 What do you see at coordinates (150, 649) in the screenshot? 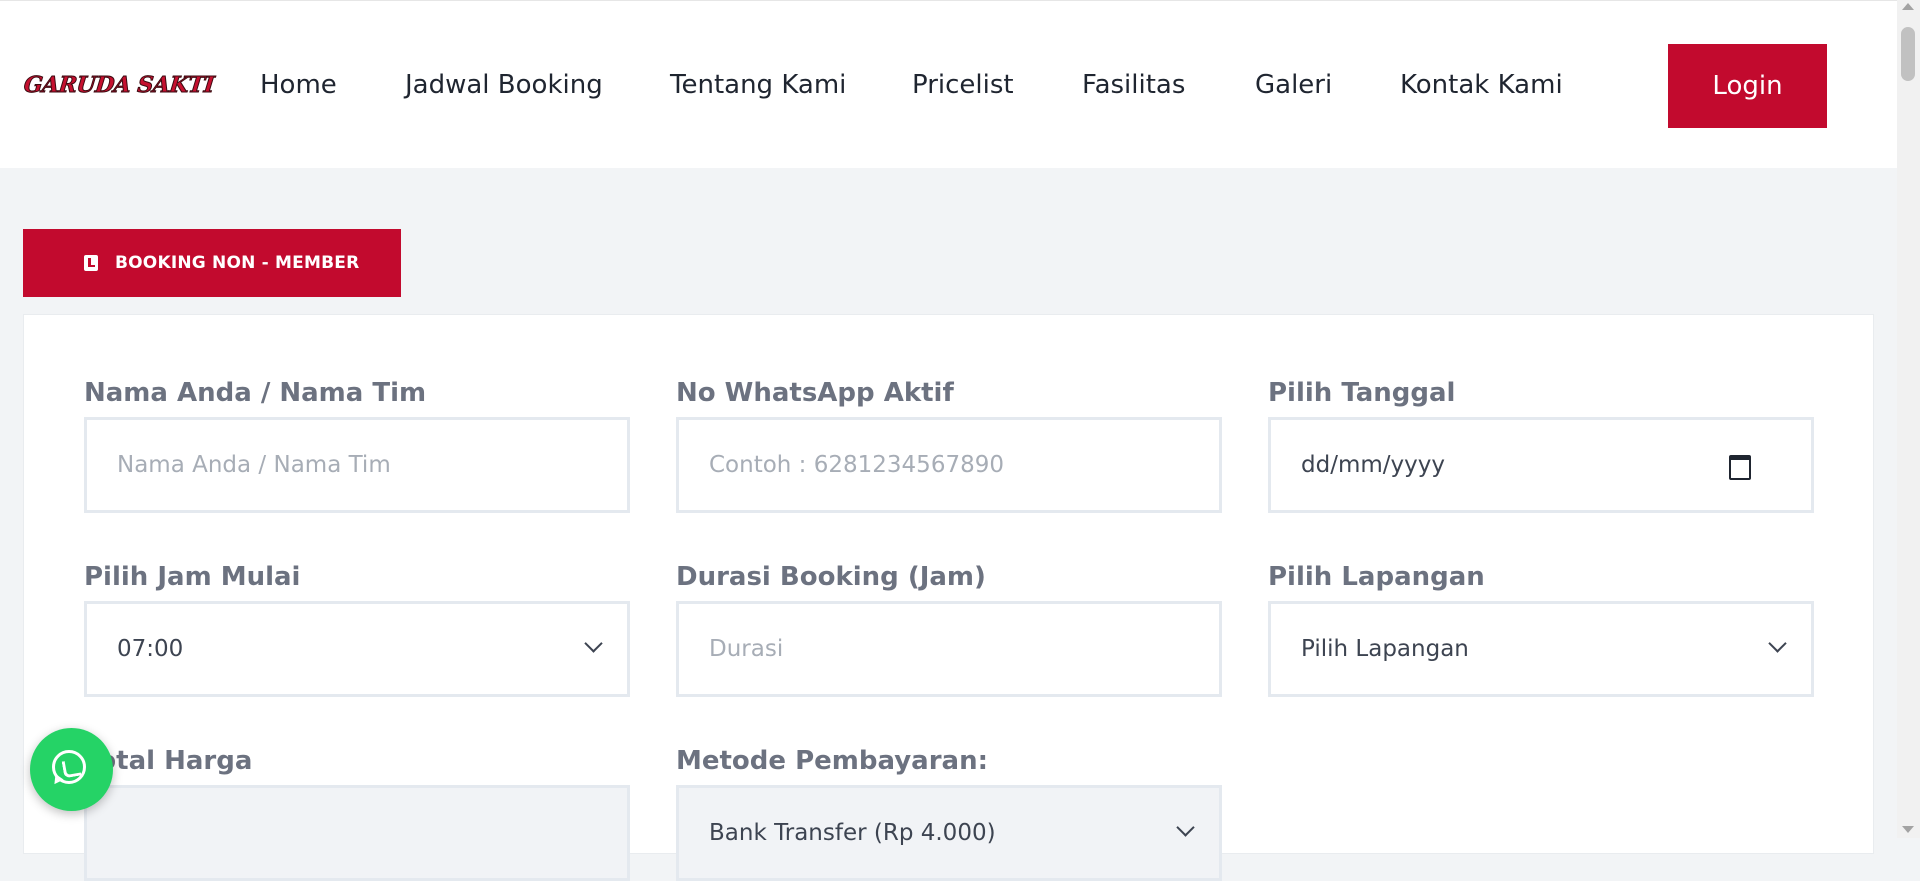
I see `jam-mulai-value: 07:00` at bounding box center [150, 649].